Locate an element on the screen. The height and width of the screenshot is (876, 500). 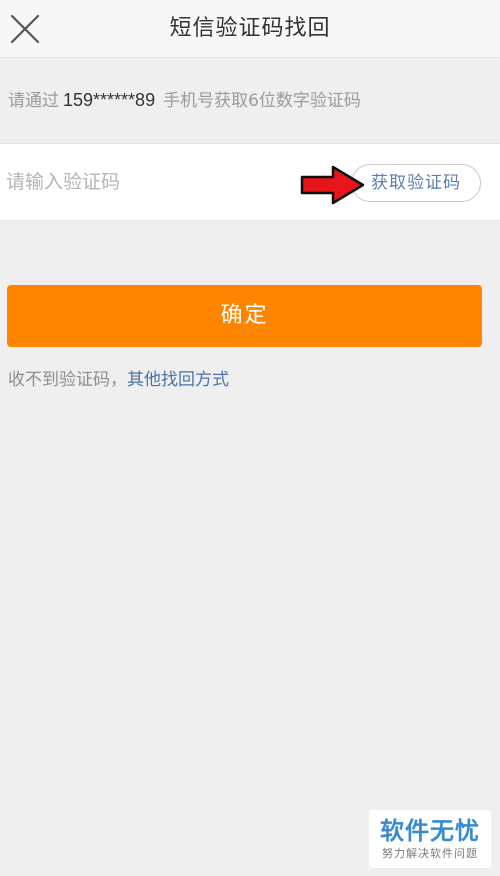
verification-code-input is located at coordinates (146, 182).